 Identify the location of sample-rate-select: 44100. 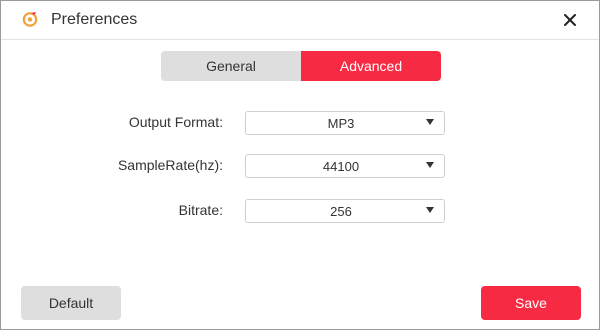
(345, 166).